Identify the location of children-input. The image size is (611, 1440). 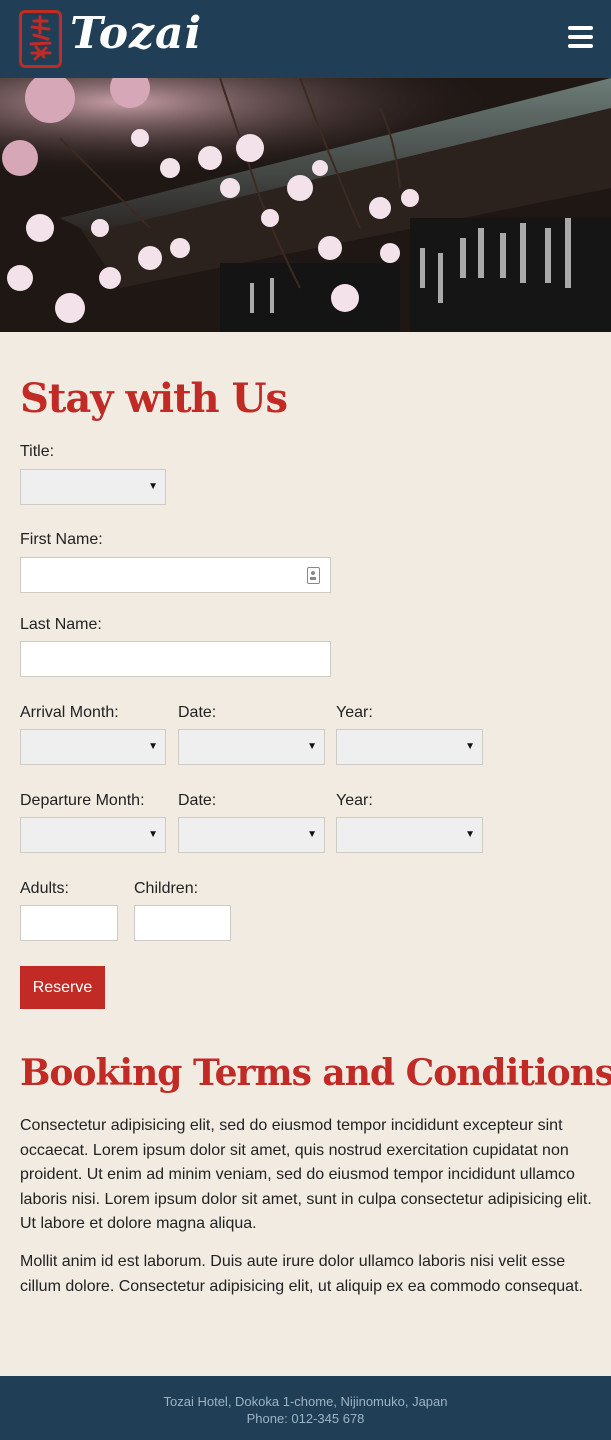
(182, 923).